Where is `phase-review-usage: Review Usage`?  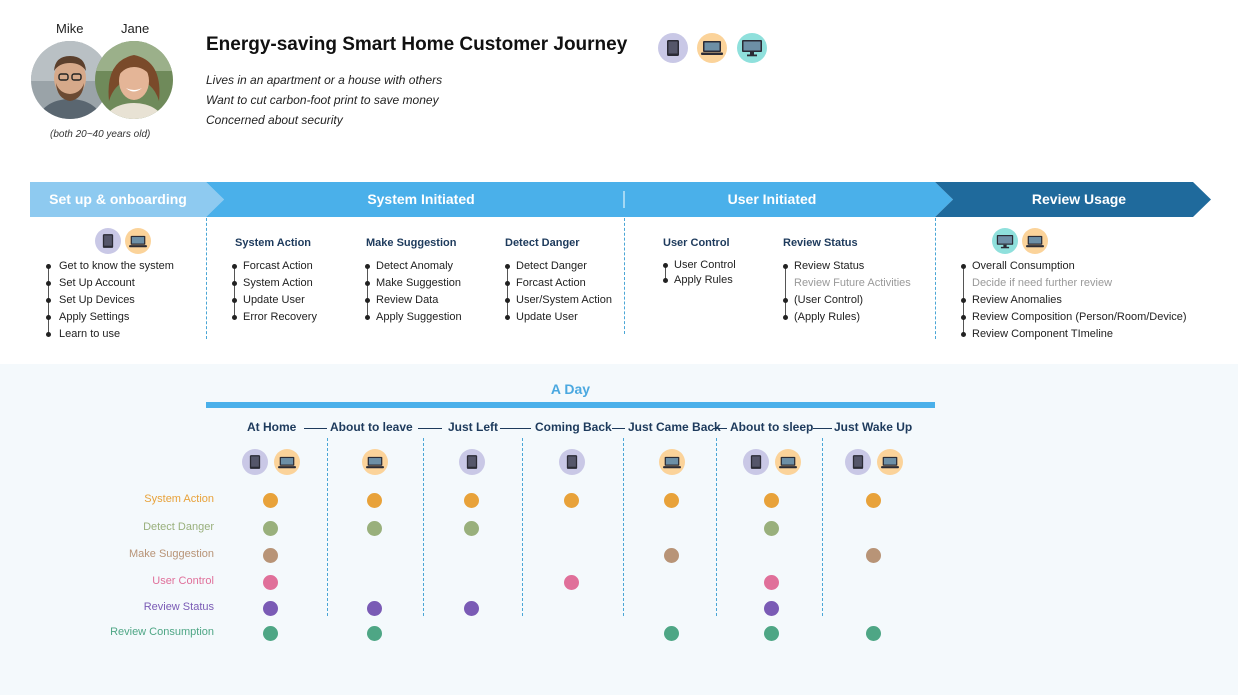
phase-review-usage: Review Usage is located at coordinates (1079, 199).